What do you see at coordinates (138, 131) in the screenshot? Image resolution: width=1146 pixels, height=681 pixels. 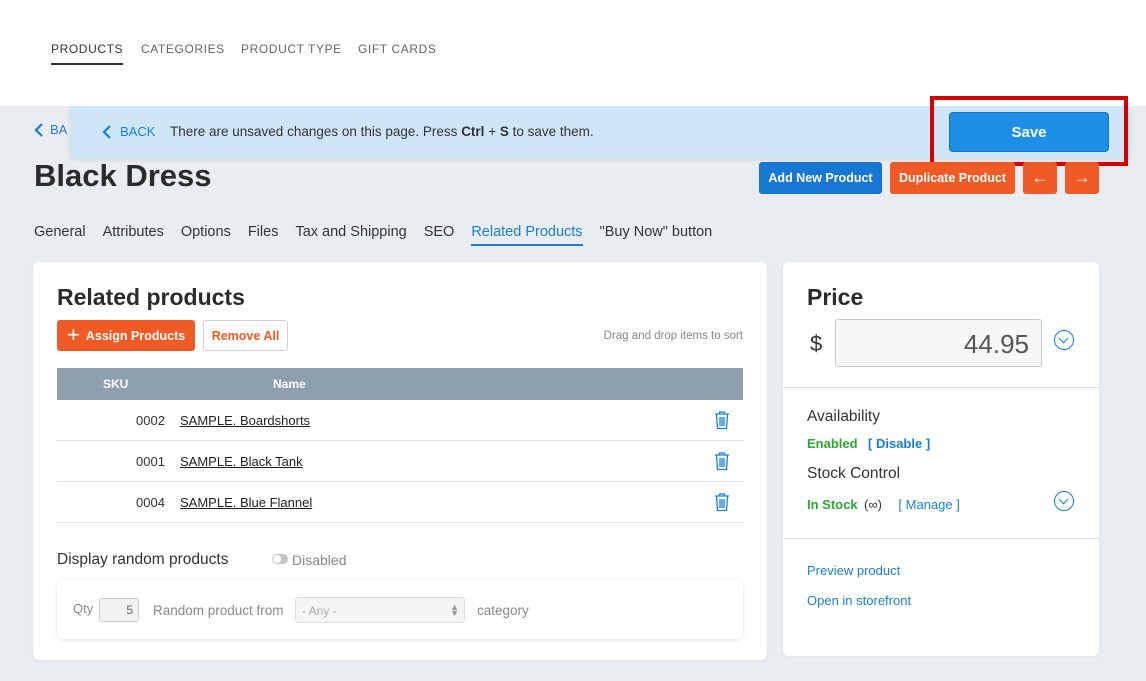 I see `back-link-label: BACK` at bounding box center [138, 131].